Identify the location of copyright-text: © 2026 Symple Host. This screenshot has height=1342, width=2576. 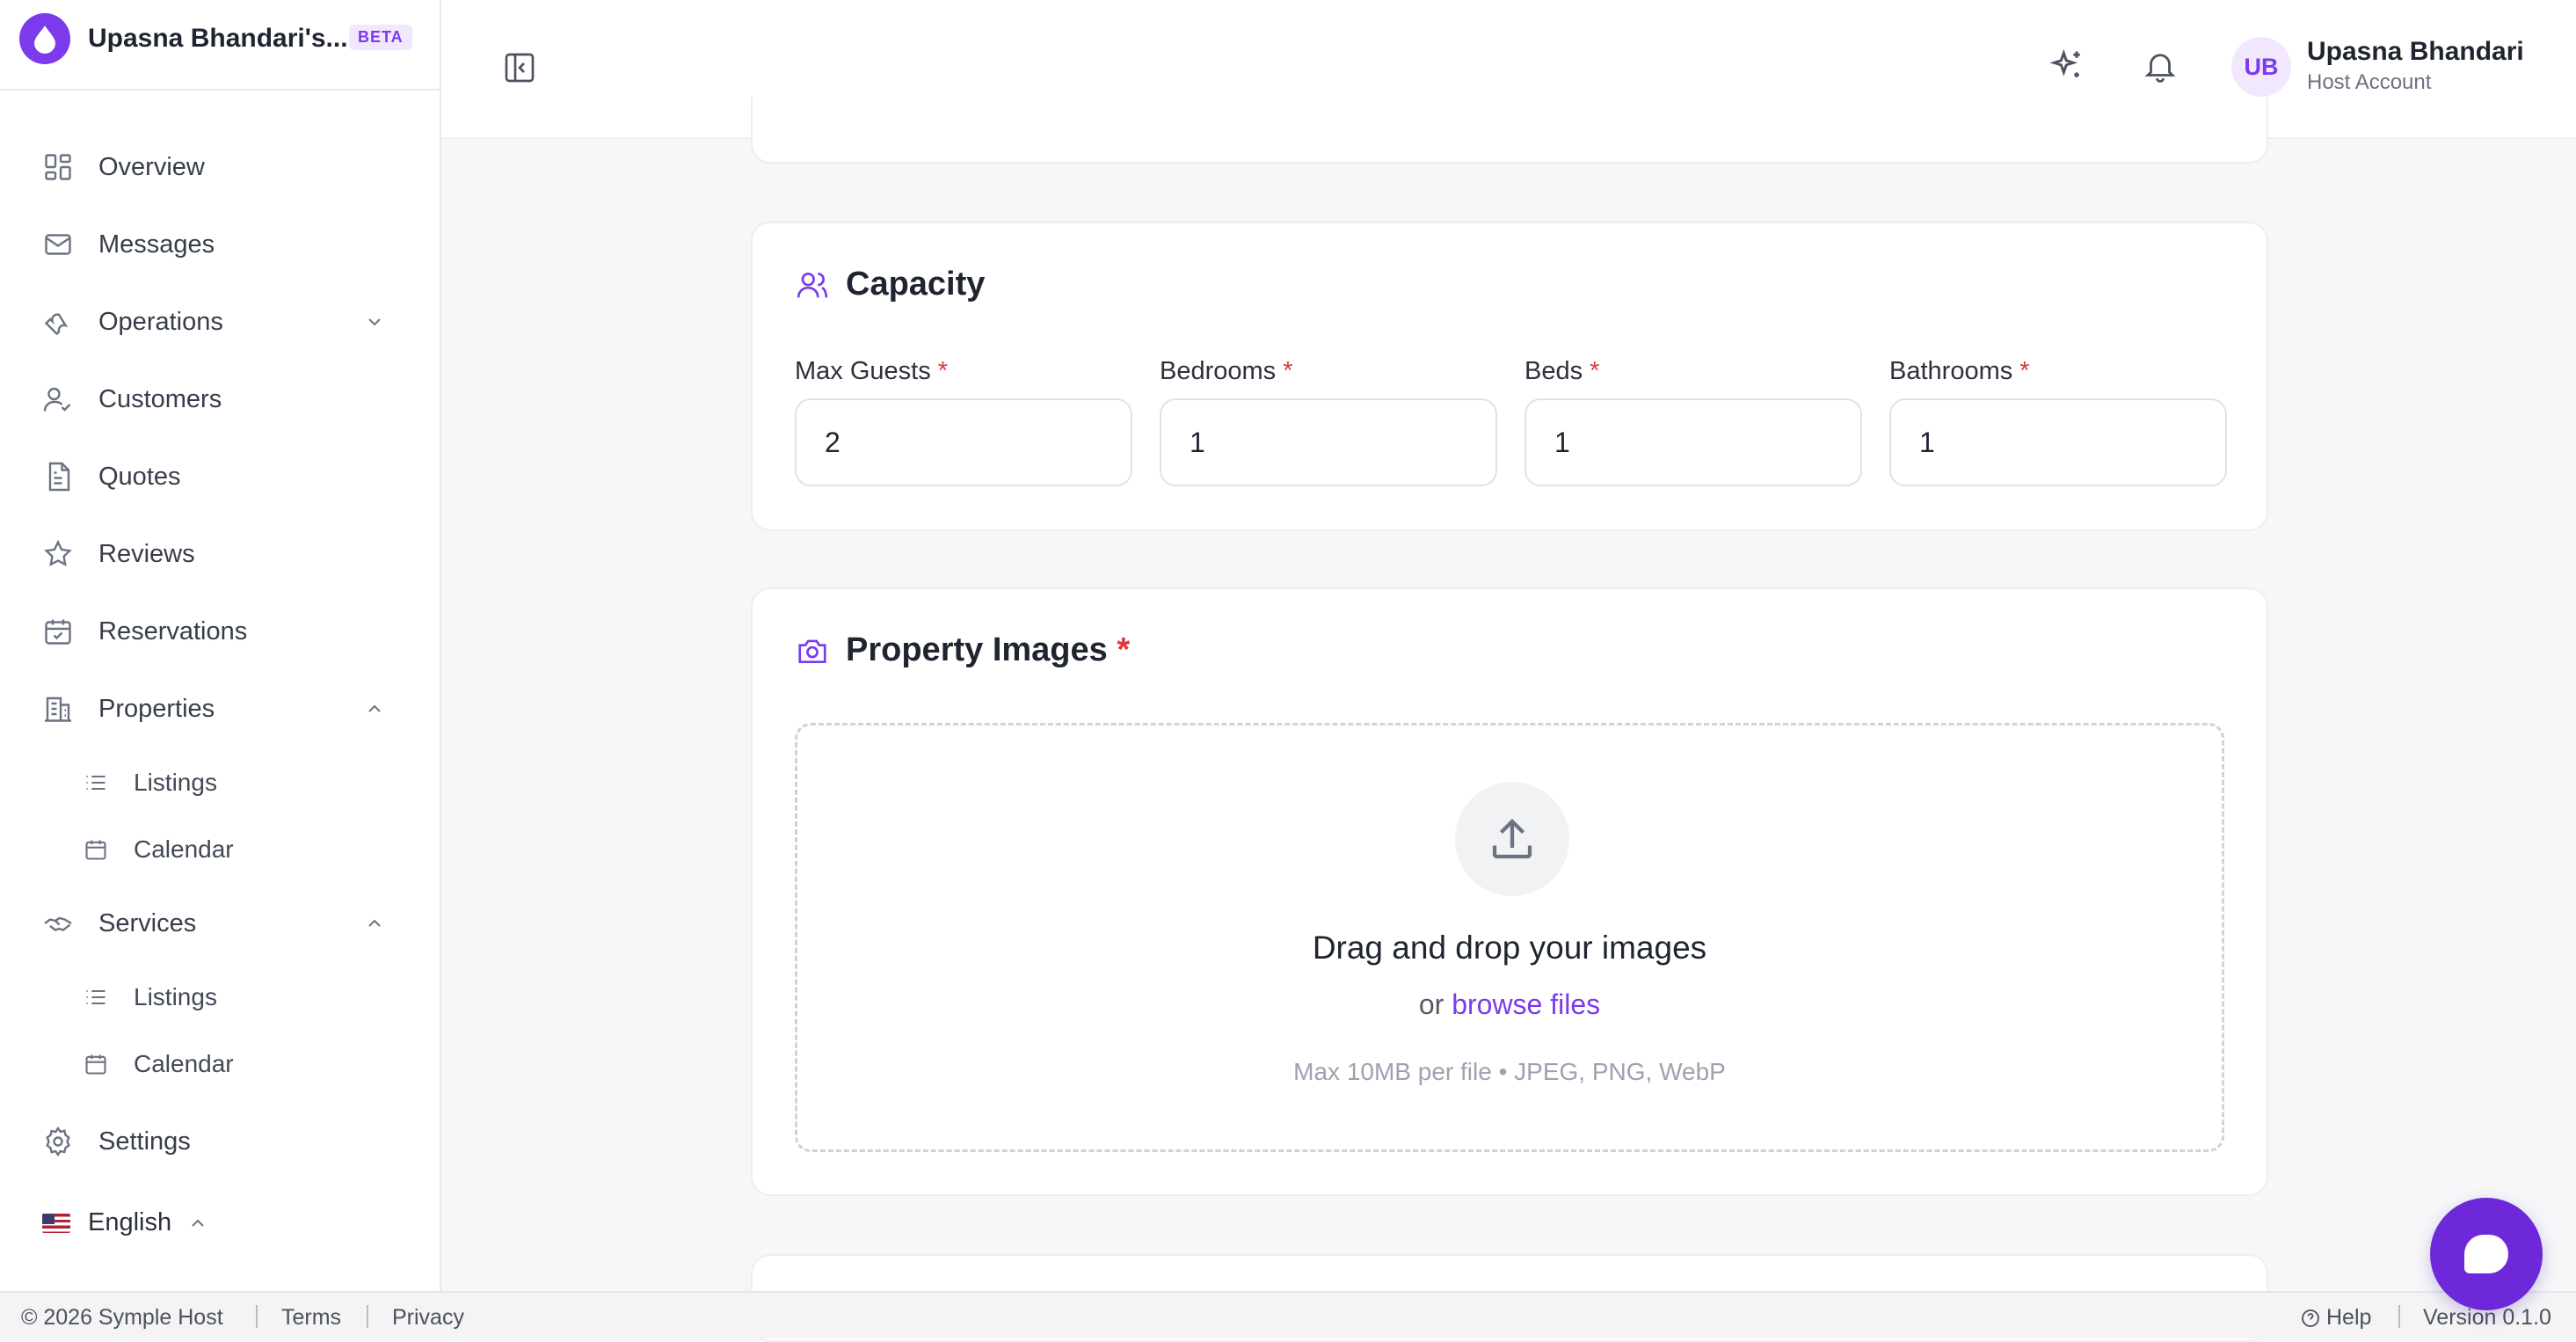
(122, 1318).